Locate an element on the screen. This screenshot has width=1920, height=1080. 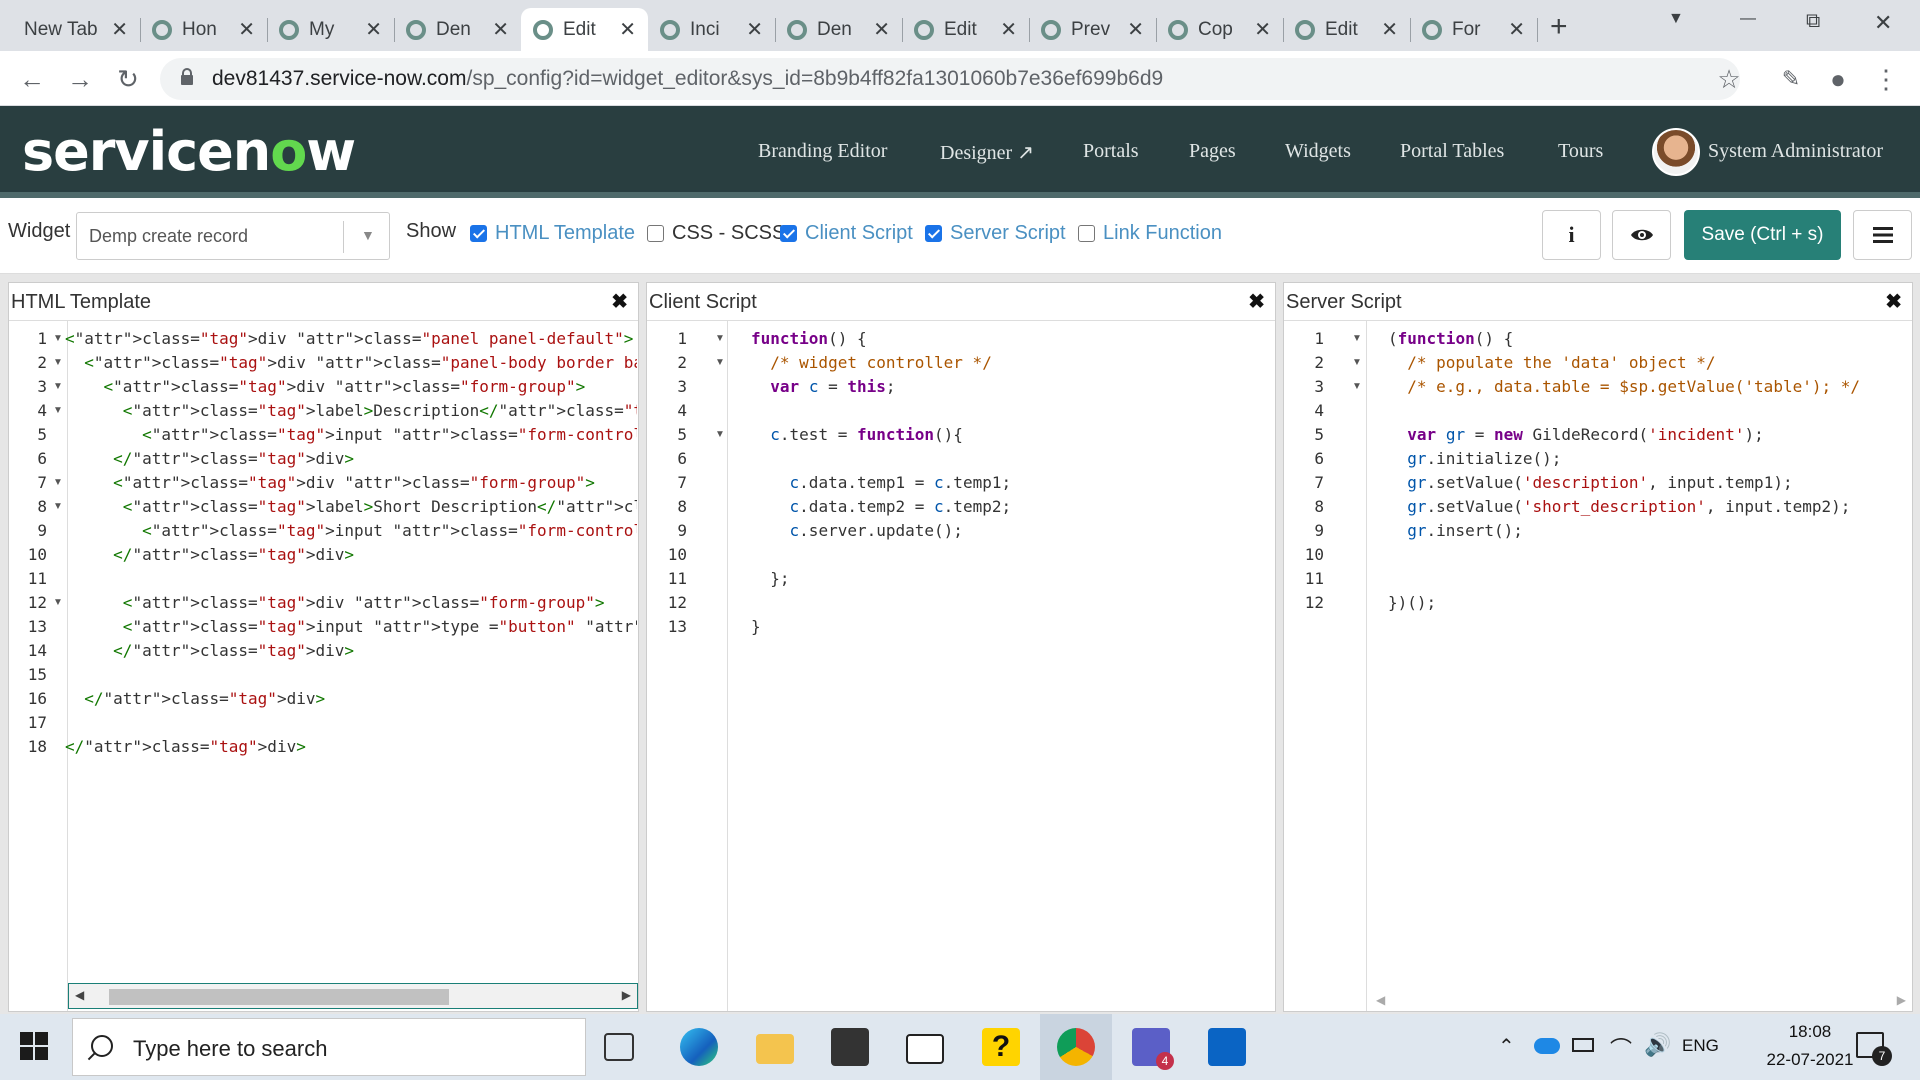
teams-icon: 4 is located at coordinates (1153, 1049).